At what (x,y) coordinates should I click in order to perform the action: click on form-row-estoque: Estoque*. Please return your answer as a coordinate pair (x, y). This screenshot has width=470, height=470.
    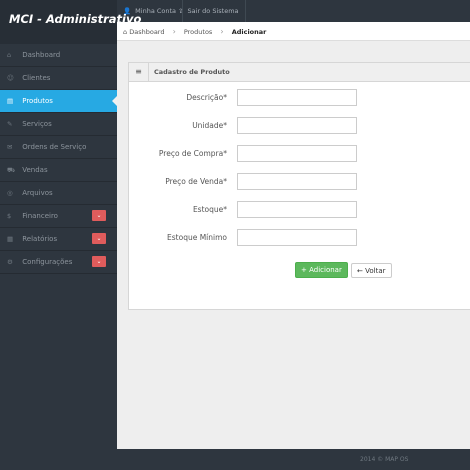
    Looking at the image, I should click on (299, 209).